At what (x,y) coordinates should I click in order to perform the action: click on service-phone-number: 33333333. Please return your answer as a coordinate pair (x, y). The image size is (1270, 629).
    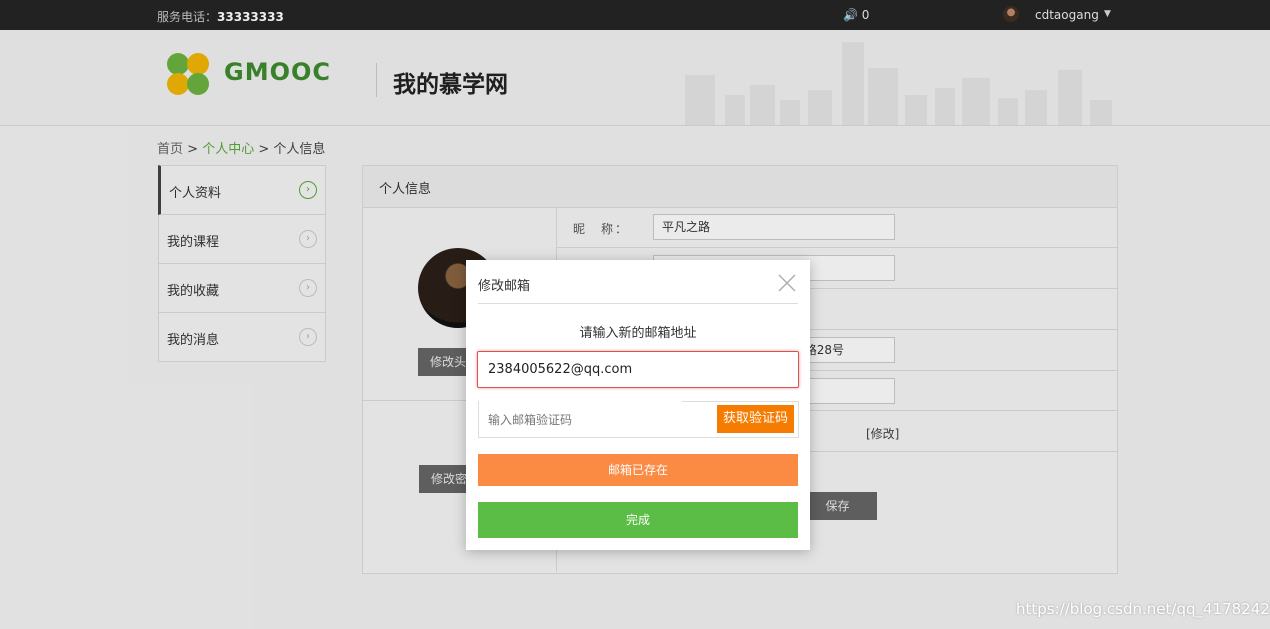
    Looking at the image, I should click on (250, 17).